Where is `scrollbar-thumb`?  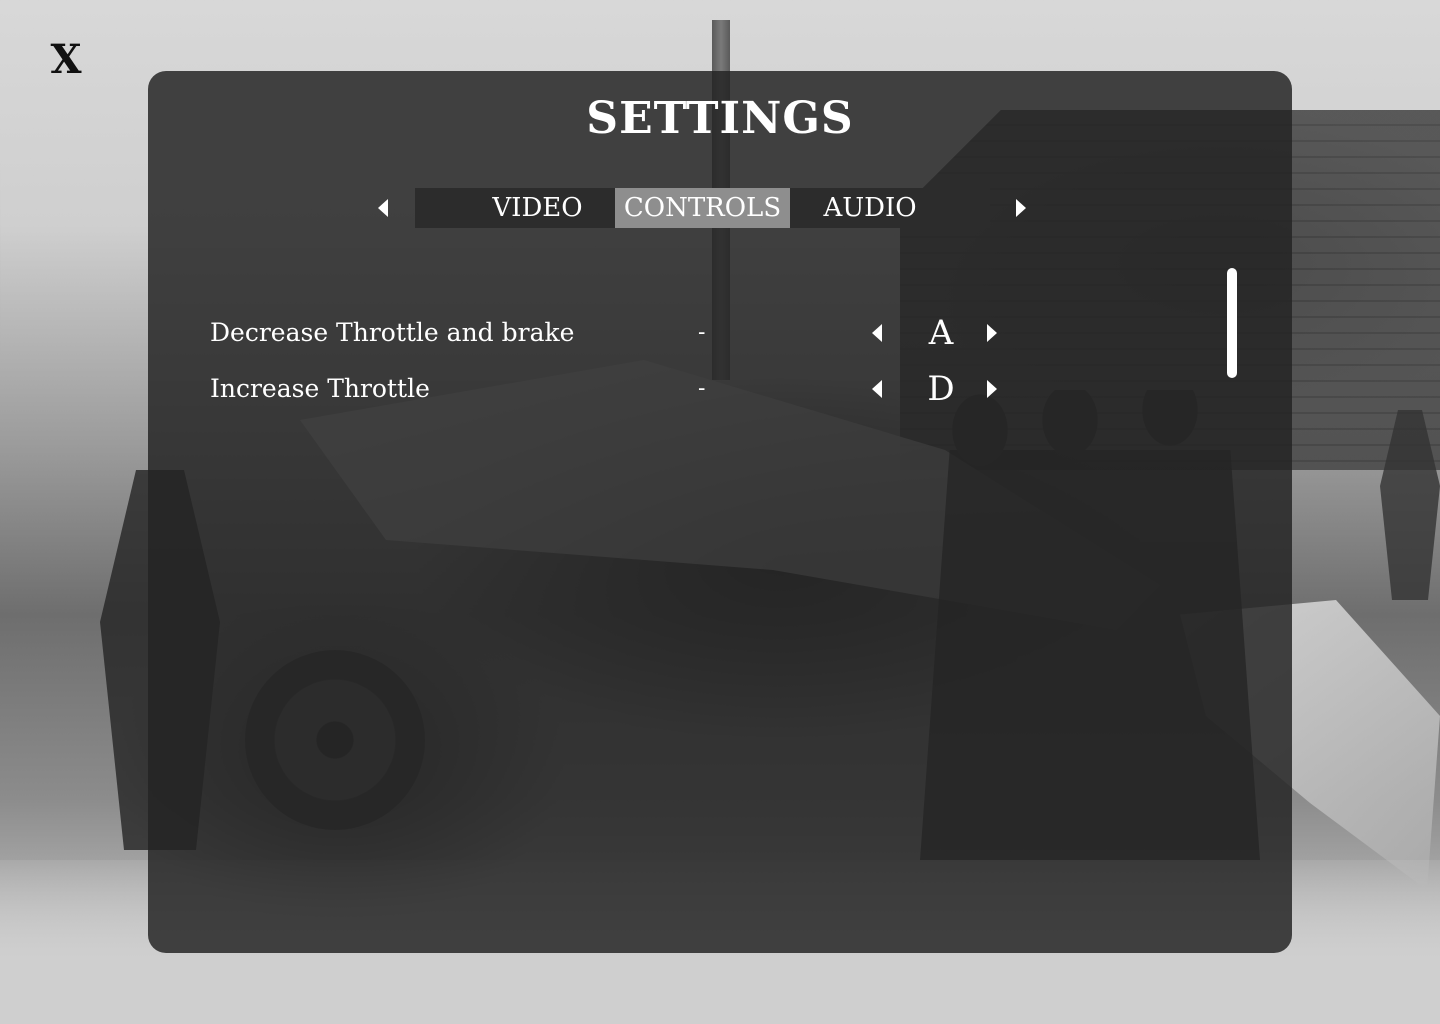
scrollbar-thumb is located at coordinates (1232, 323).